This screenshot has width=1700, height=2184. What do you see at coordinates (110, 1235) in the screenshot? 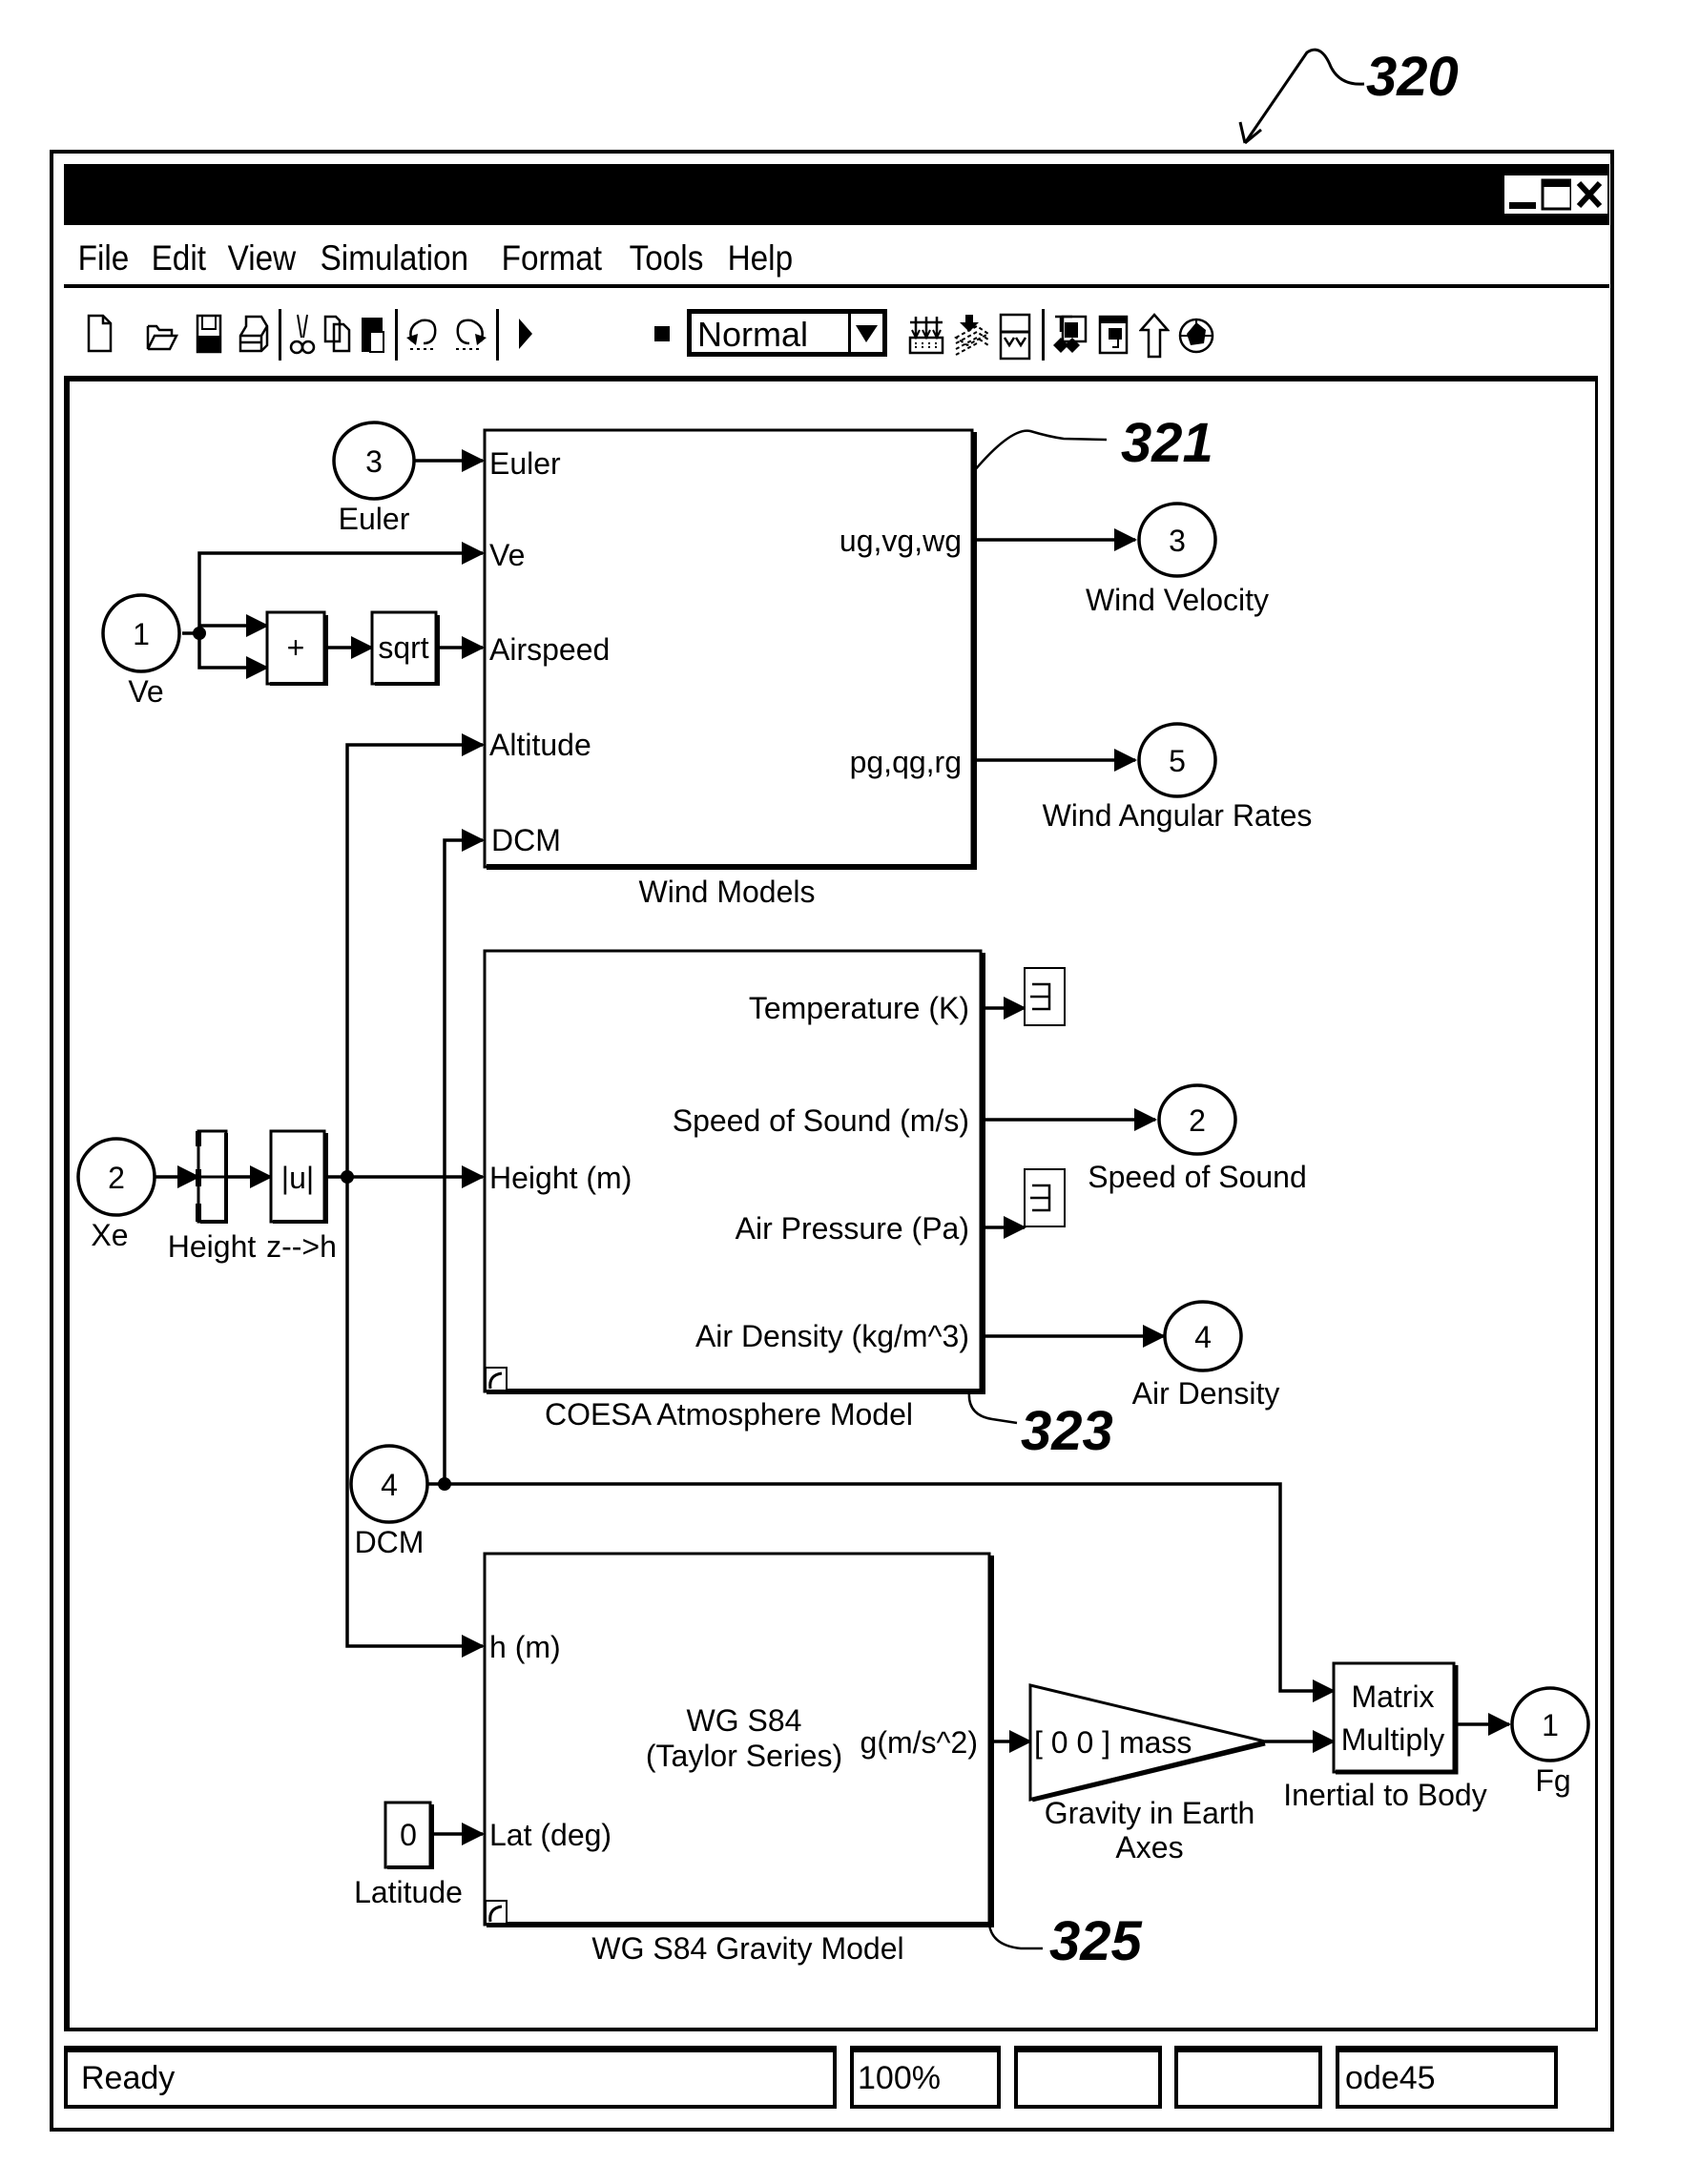
I see `inport-label: Xe` at bounding box center [110, 1235].